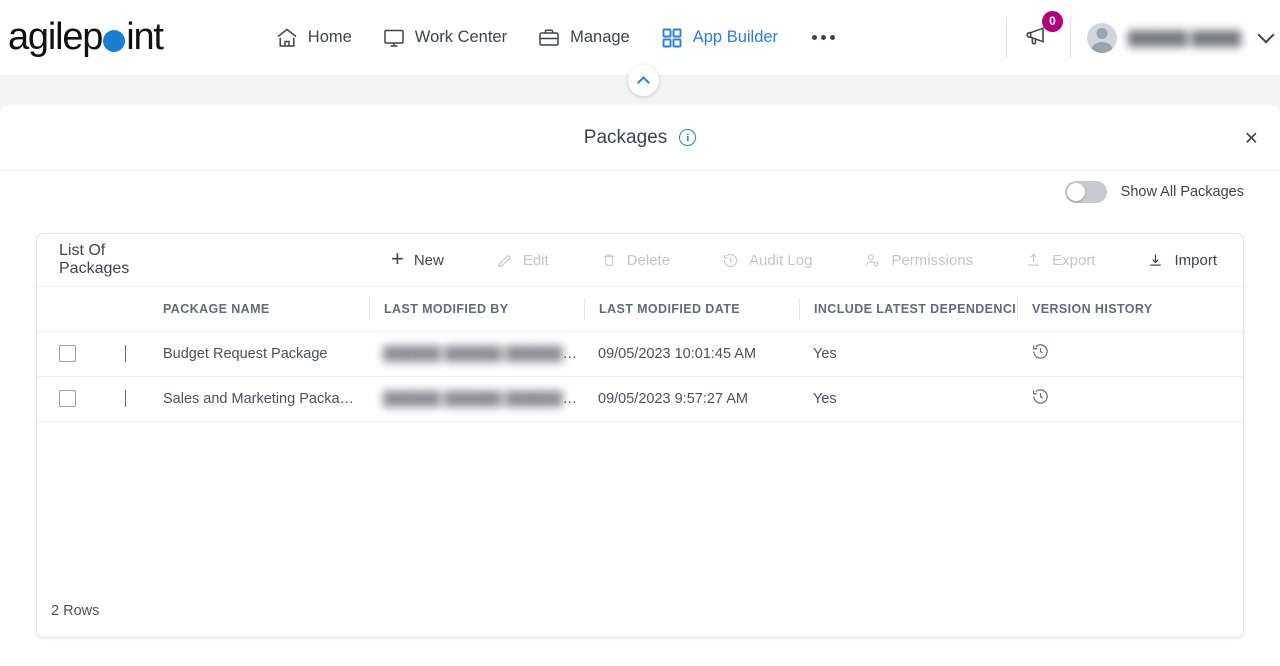 Image resolution: width=1280 pixels, height=666 pixels. I want to click on edit-button: Edit, so click(522, 260).